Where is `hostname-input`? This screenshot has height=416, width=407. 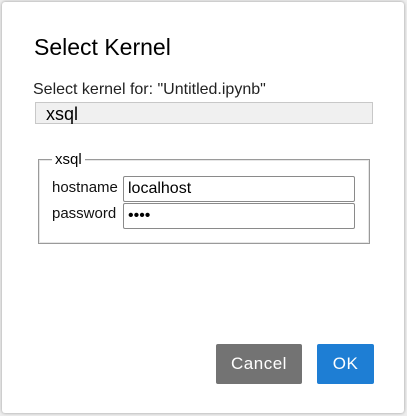
hostname-input is located at coordinates (239, 189).